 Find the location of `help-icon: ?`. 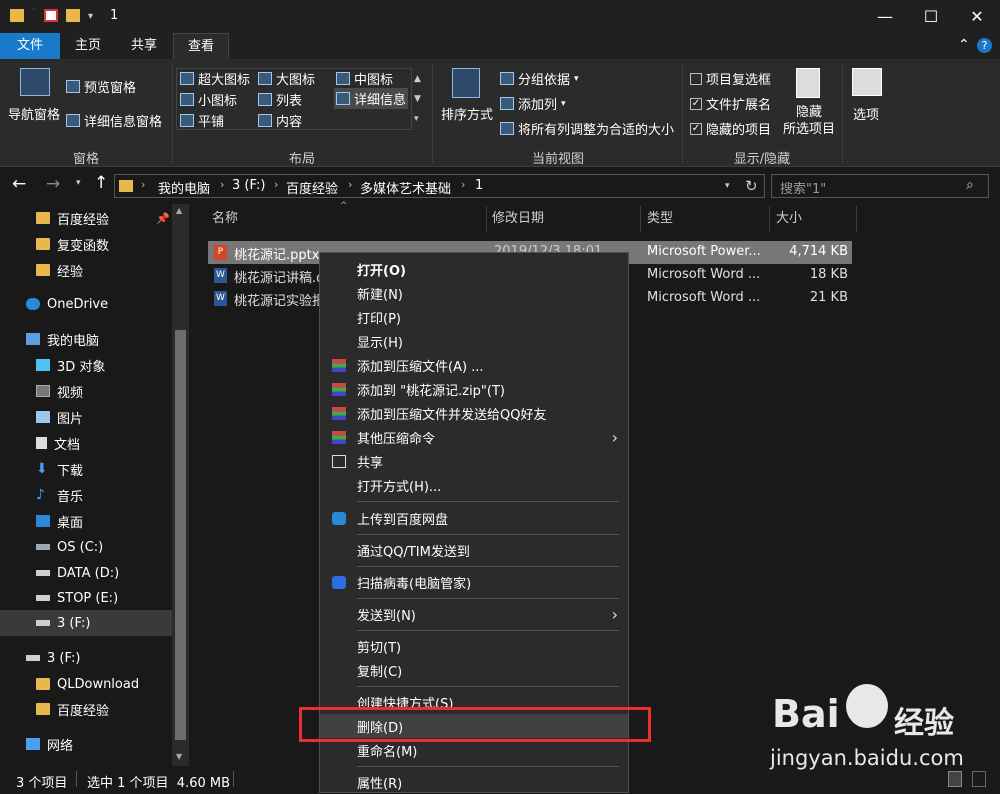

help-icon: ? is located at coordinates (984, 45).